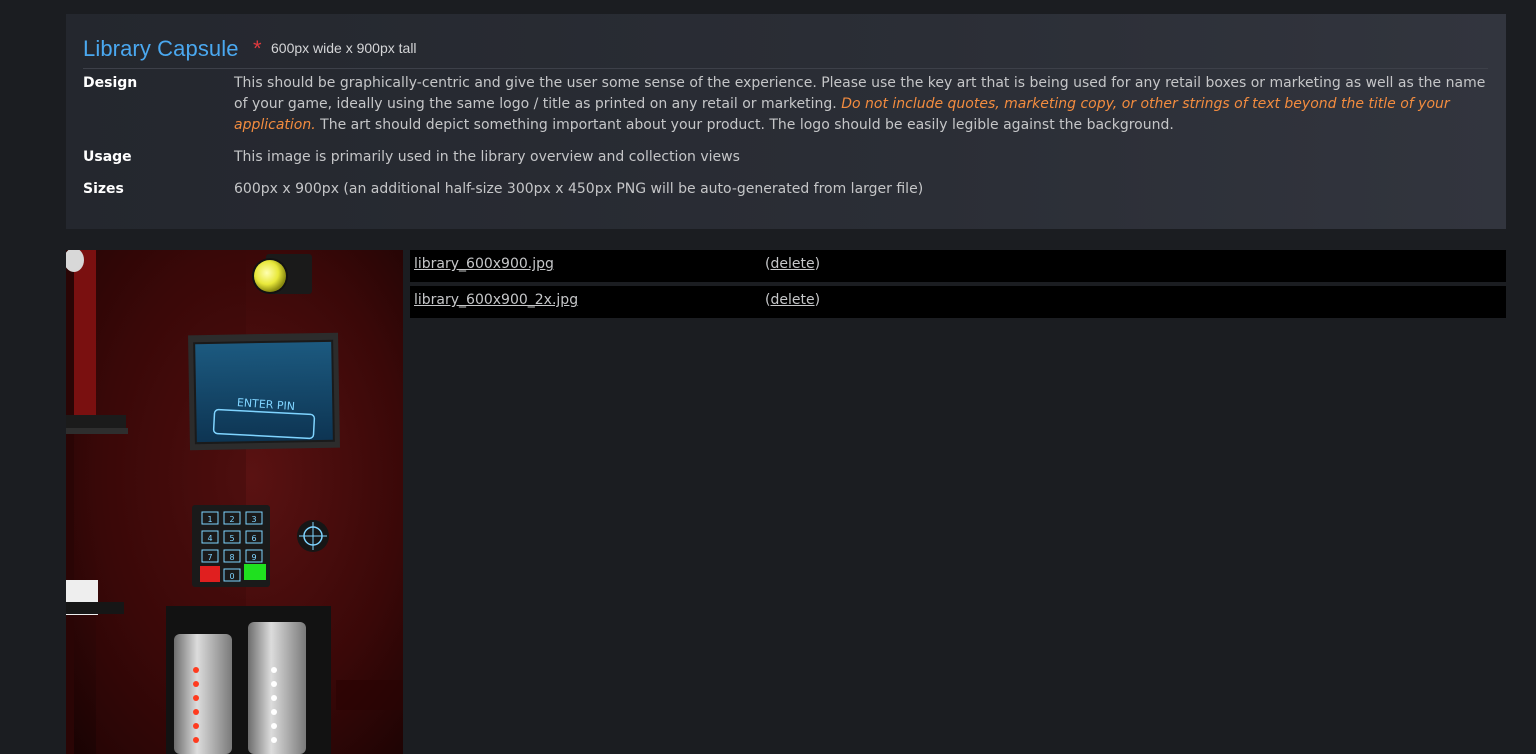  I want to click on dimensions-note: 600px wide x 900px tall, so click(344, 48).